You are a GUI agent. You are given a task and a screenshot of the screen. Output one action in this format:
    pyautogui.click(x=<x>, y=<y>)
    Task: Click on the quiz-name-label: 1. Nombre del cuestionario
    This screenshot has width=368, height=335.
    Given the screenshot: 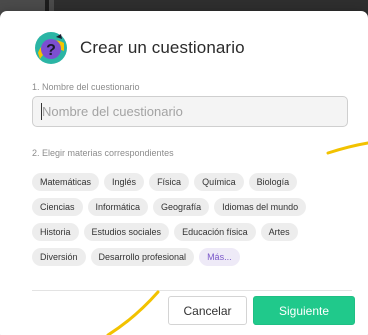 What is the action you would take?
    pyautogui.click(x=86, y=87)
    